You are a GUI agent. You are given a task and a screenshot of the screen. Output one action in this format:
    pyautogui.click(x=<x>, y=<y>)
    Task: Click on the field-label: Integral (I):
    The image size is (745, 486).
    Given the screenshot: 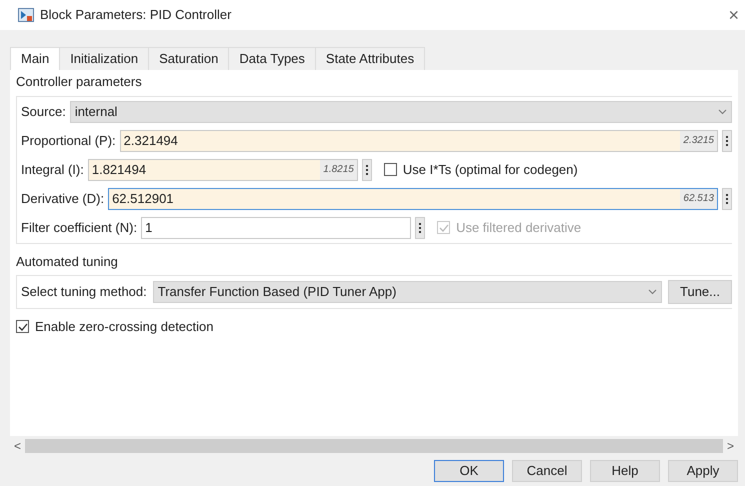 What is the action you would take?
    pyautogui.click(x=52, y=169)
    